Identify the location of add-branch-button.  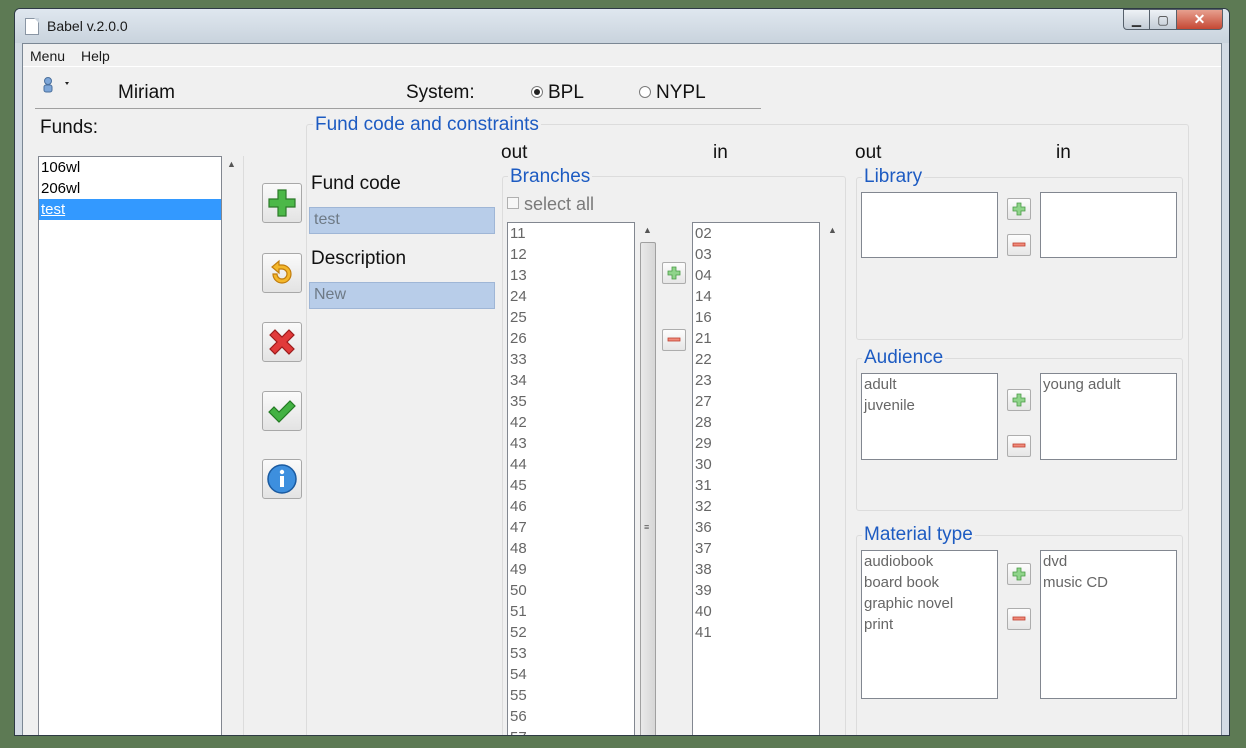
(674, 273).